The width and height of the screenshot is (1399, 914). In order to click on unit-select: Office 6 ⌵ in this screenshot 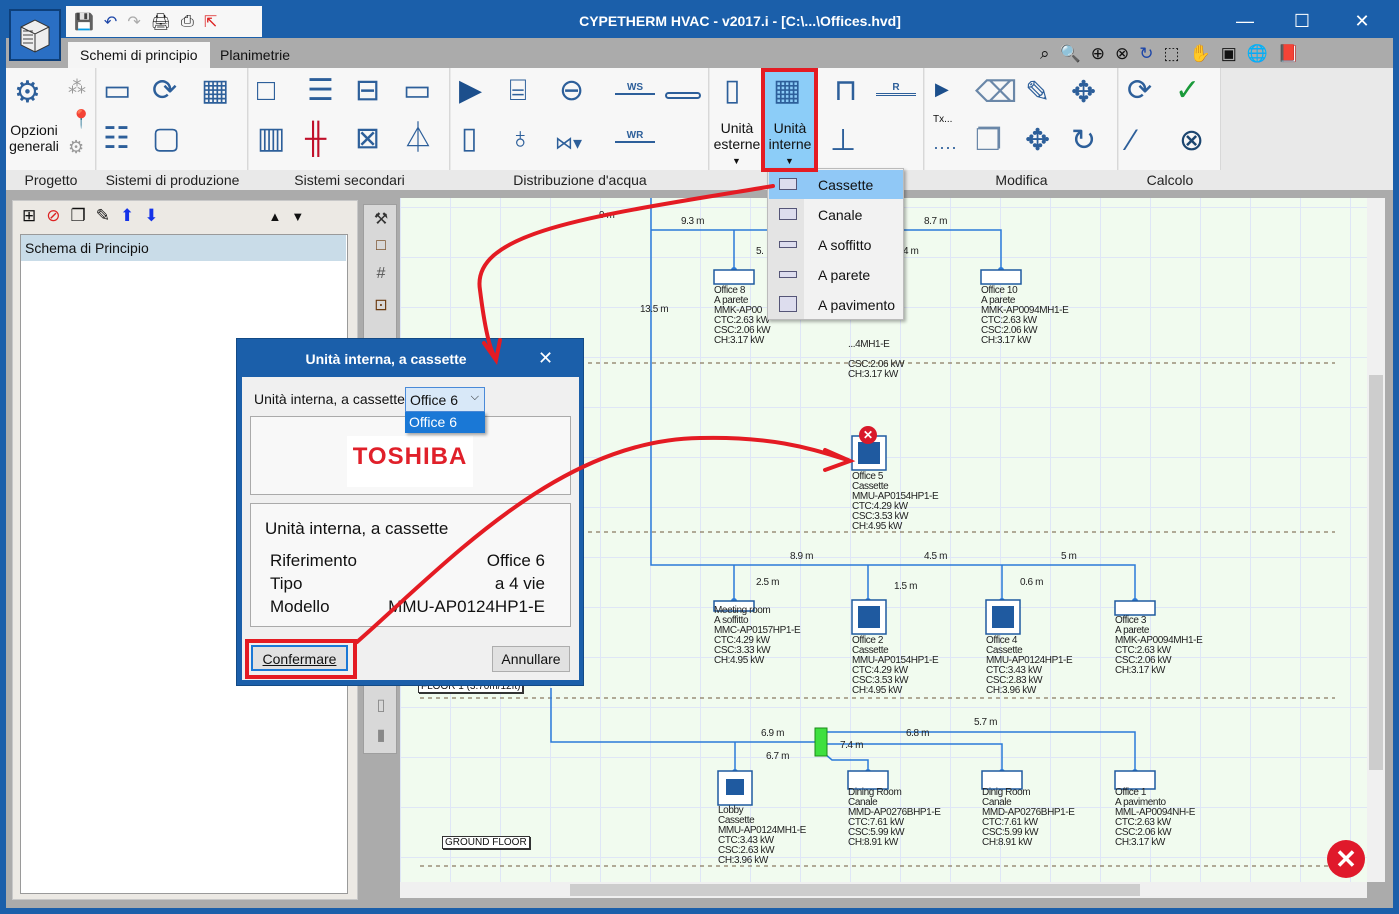, I will do `click(445, 399)`.